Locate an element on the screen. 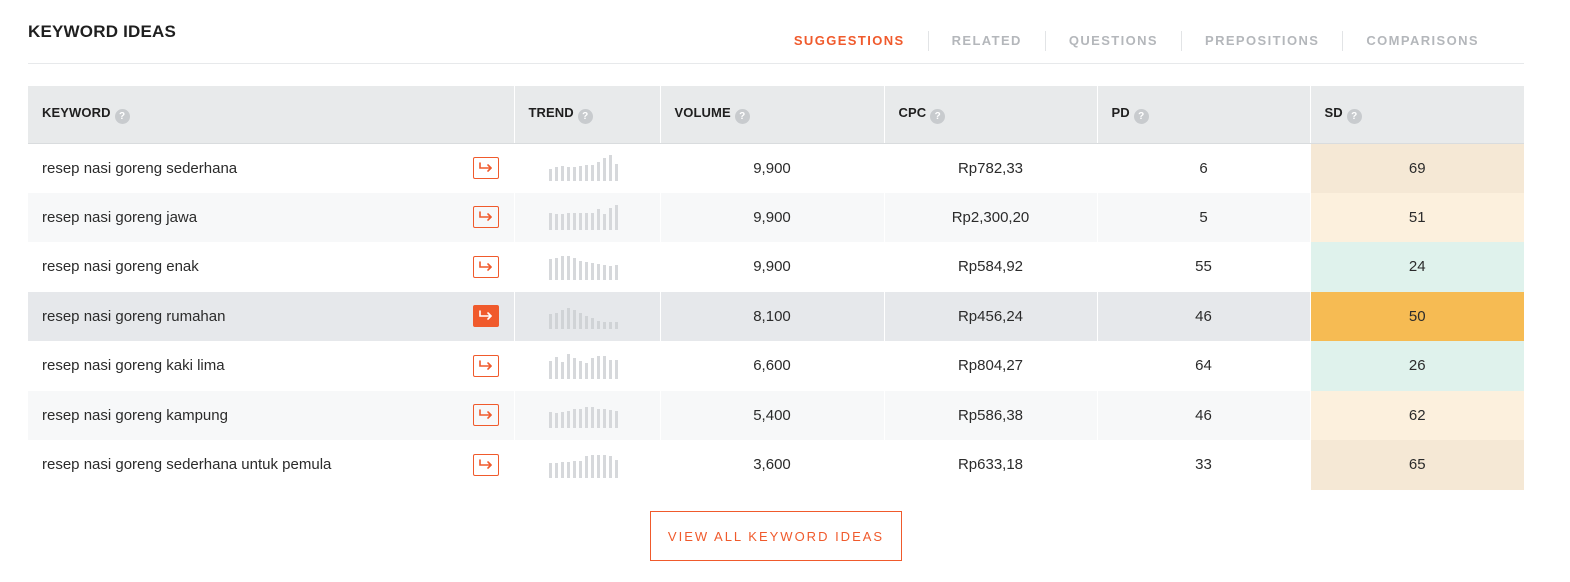  keyword-text: resep nasi goreng rumahan is located at coordinates (133, 316).